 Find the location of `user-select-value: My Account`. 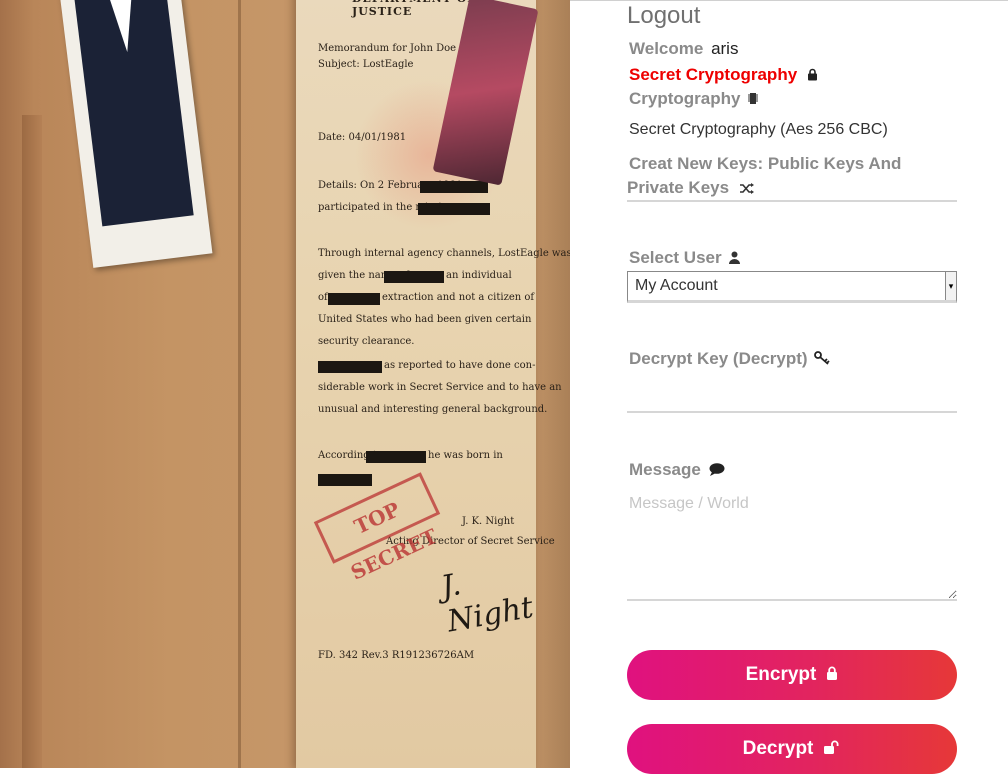

user-select-value: My Account is located at coordinates (676, 285).